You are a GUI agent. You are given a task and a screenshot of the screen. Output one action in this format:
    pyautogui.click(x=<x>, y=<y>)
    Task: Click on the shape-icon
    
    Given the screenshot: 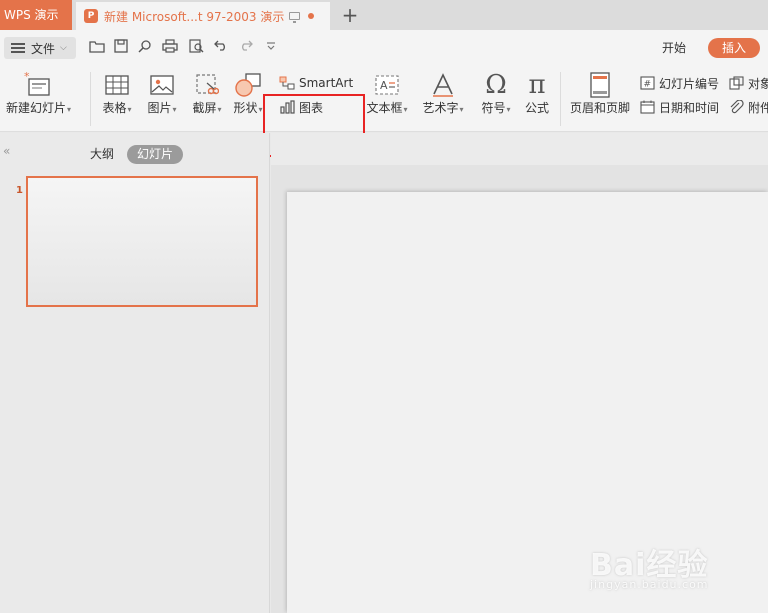 What is the action you would take?
    pyautogui.click(x=248, y=85)
    